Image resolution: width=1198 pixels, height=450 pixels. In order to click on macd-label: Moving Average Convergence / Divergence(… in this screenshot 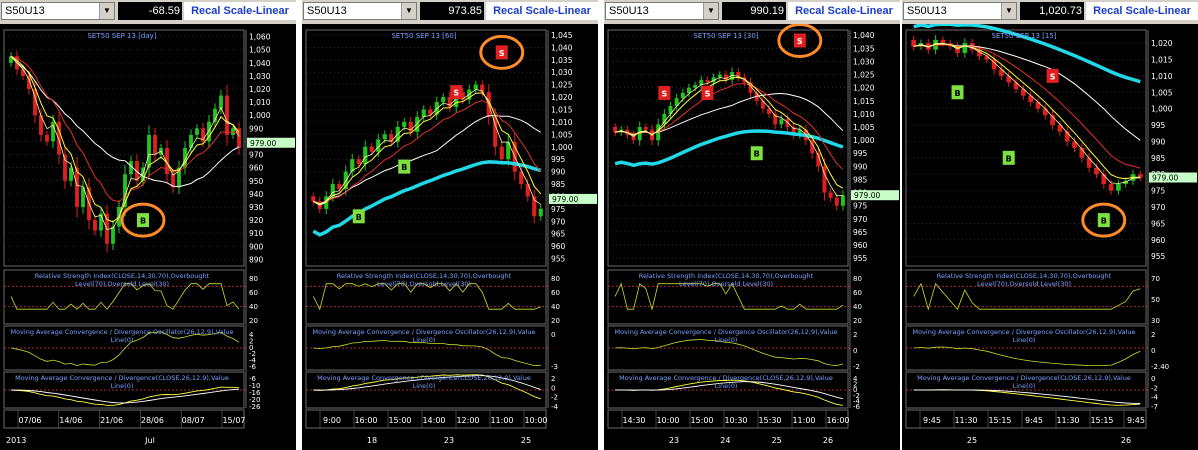, I will do `click(726, 378)`.